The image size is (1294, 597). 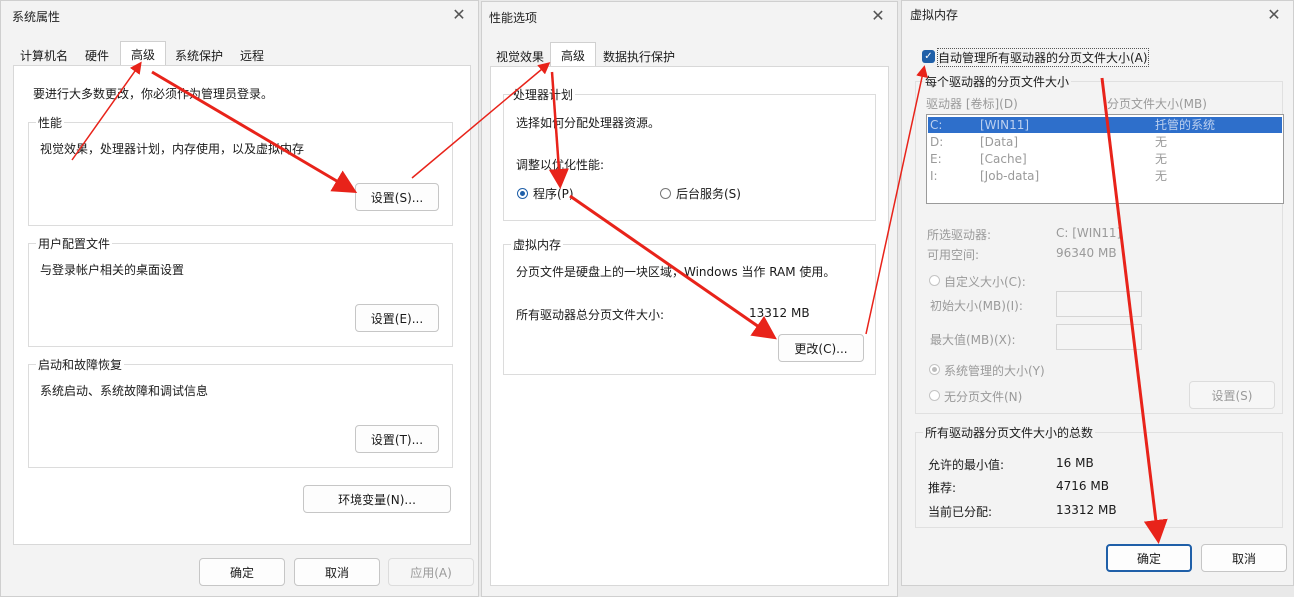 What do you see at coordinates (959, 235) in the screenshot?
I see `selected-drive-label: 所选驱动器:` at bounding box center [959, 235].